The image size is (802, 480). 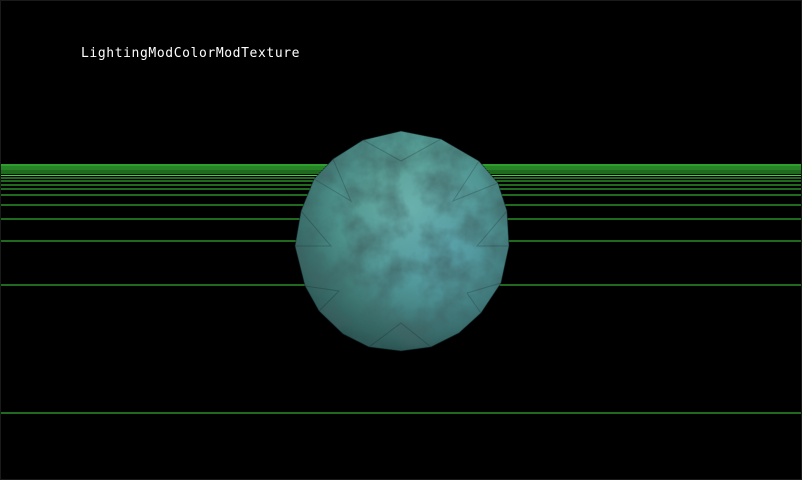 I want to click on textured-sphere, so click(x=402, y=242).